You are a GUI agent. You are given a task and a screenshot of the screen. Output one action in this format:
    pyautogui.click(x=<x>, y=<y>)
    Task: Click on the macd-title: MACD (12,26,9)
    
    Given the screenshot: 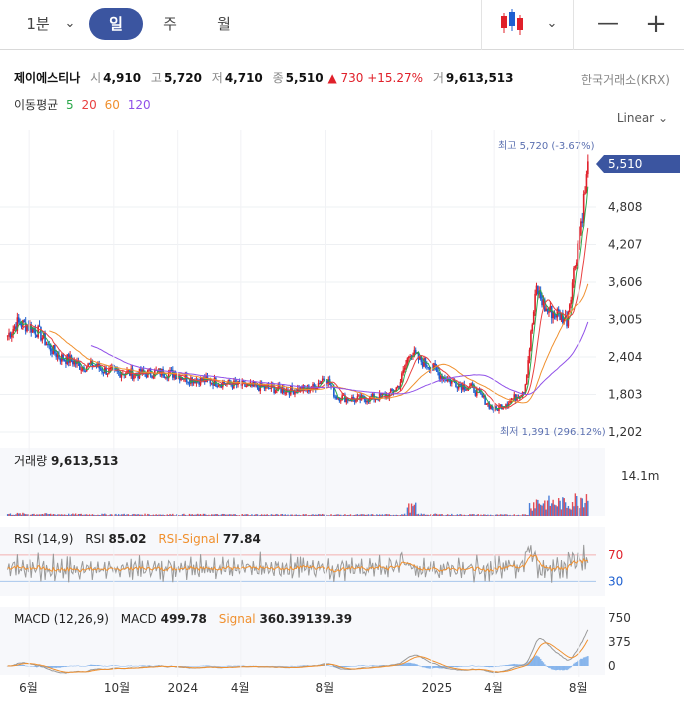 What is the action you would take?
    pyautogui.click(x=61, y=619)
    